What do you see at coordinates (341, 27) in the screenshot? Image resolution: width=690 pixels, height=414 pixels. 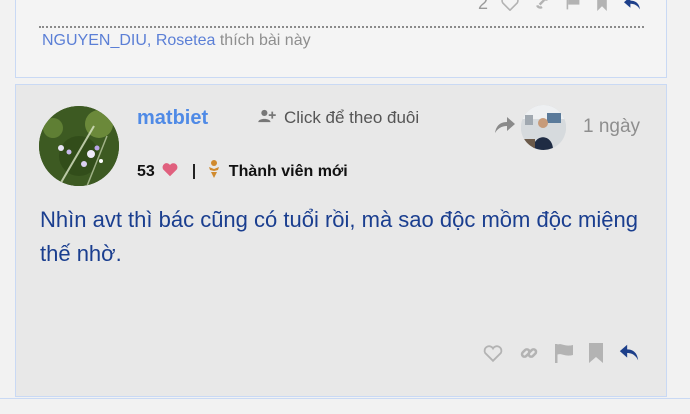 I see `divider-dotted` at bounding box center [341, 27].